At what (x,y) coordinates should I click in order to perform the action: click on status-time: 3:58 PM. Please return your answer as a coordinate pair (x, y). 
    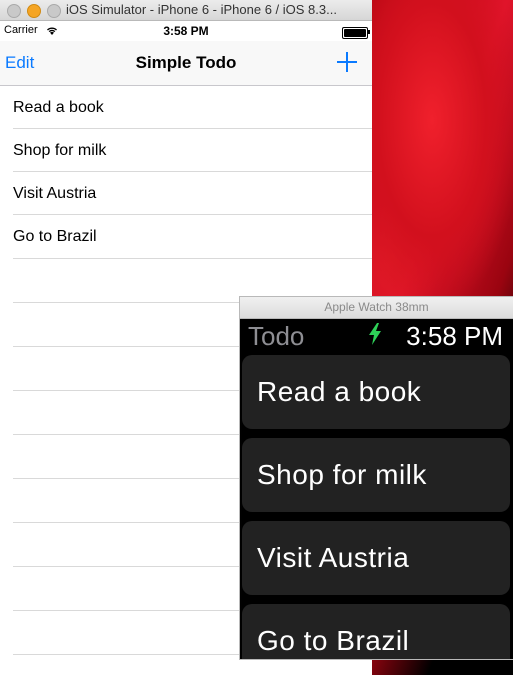
    Looking at the image, I should click on (186, 31).